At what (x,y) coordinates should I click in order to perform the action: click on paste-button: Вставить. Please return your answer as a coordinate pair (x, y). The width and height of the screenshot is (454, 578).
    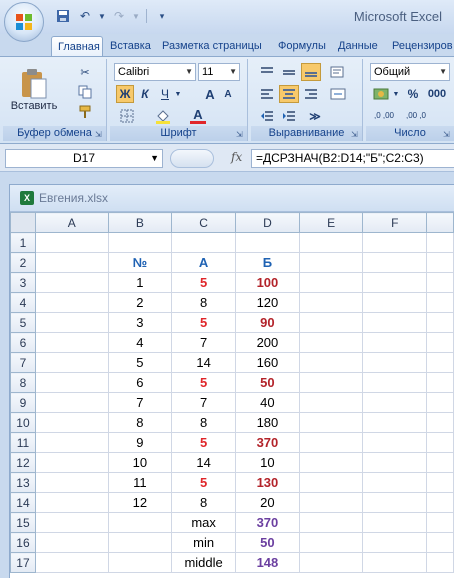
    Looking at the image, I should click on (34, 90).